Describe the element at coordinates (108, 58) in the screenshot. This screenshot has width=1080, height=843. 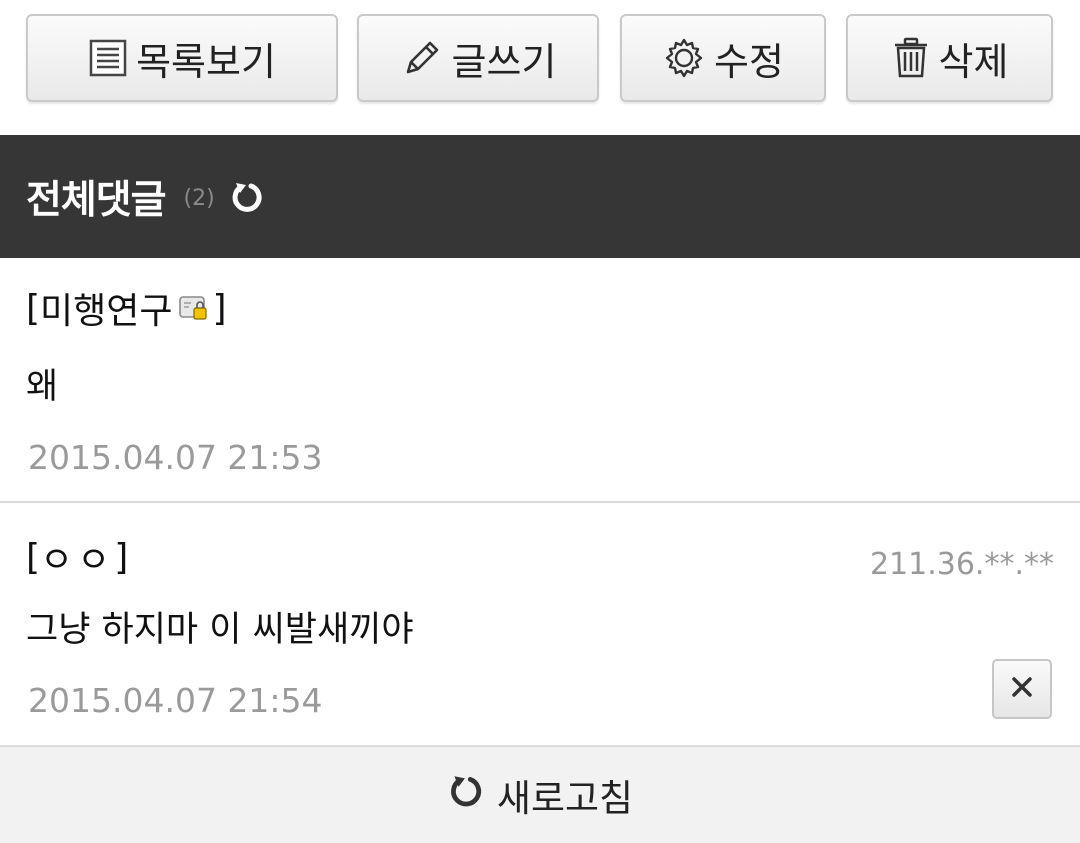
I see `list-icon` at that location.